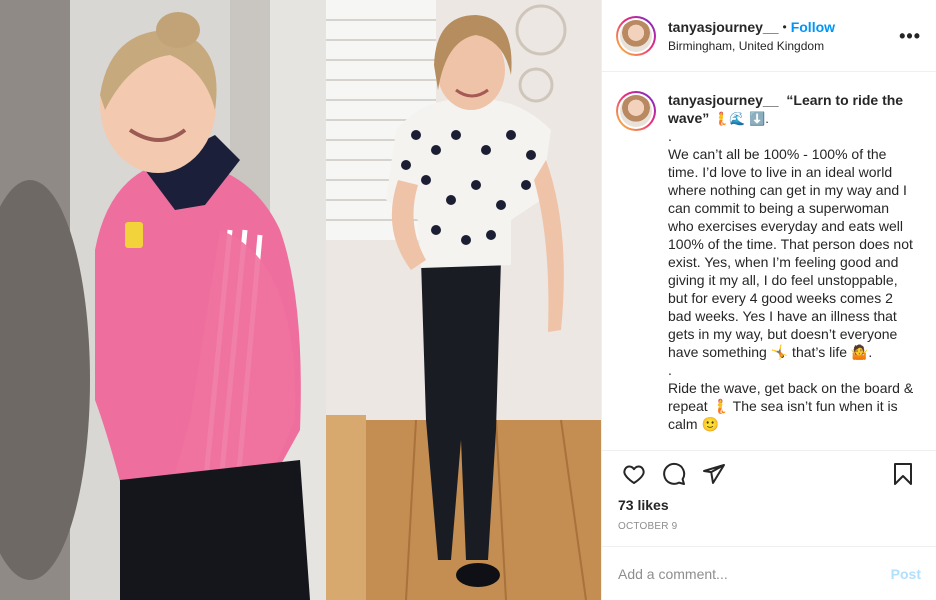 The image size is (936, 600). I want to click on comment-input, so click(754, 573).